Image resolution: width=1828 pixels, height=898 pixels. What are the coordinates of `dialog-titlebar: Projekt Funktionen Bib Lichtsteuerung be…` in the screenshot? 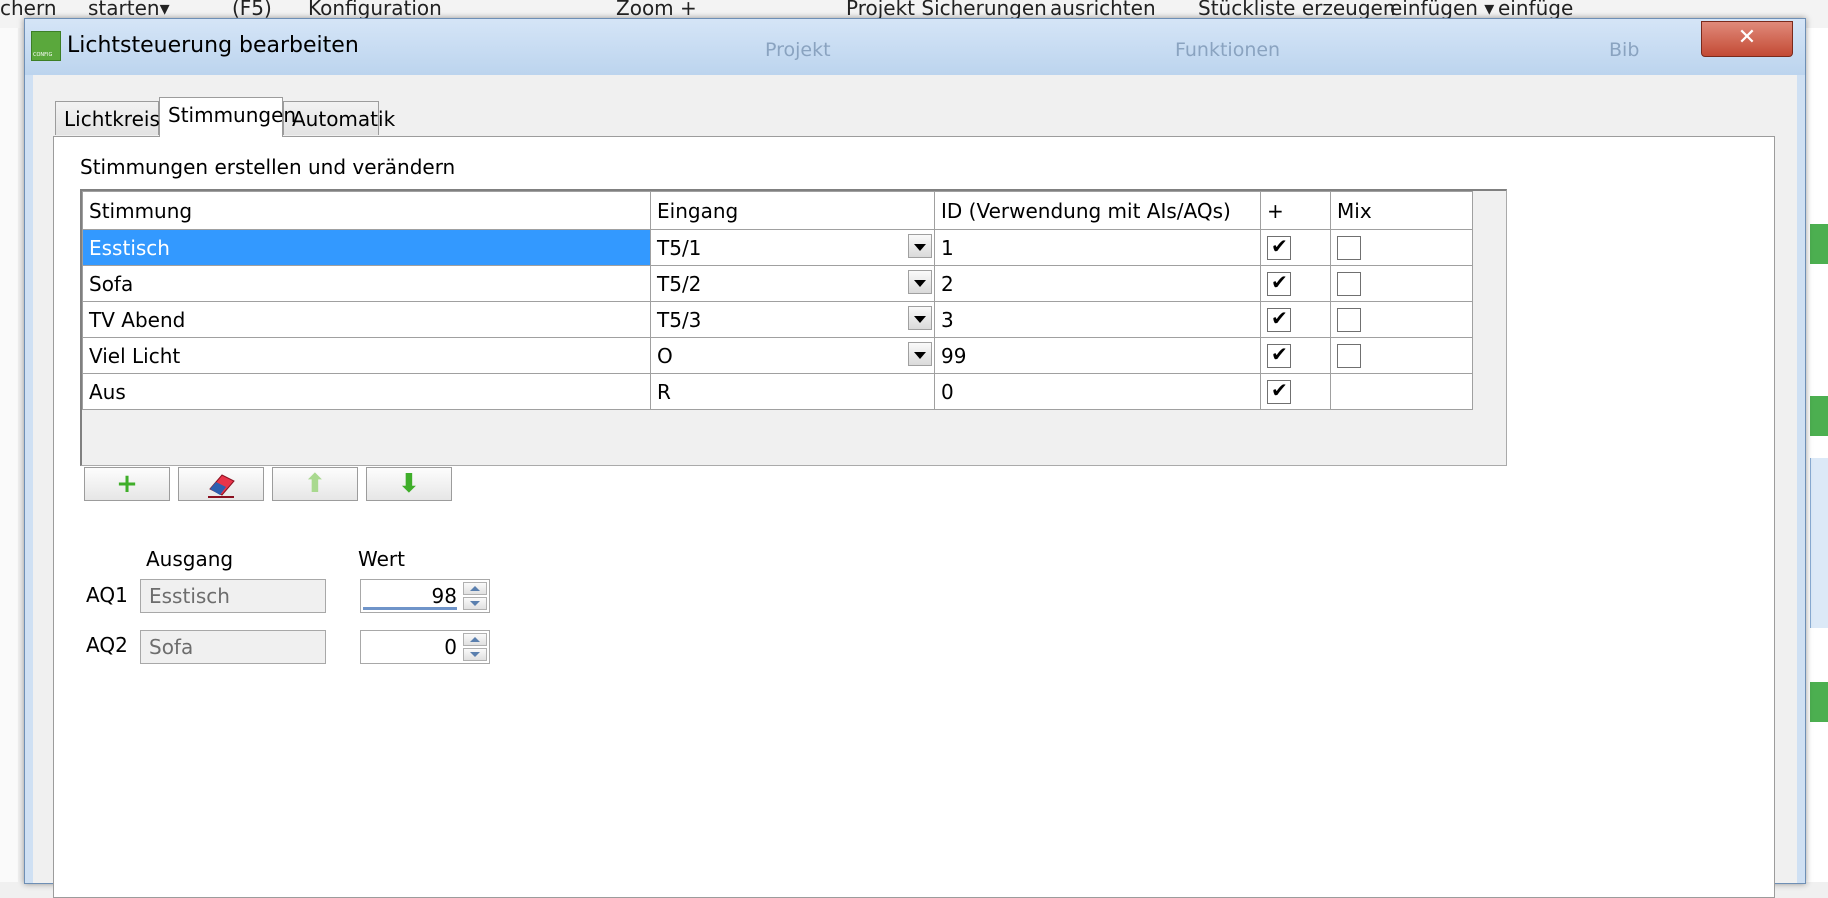 It's located at (915, 47).